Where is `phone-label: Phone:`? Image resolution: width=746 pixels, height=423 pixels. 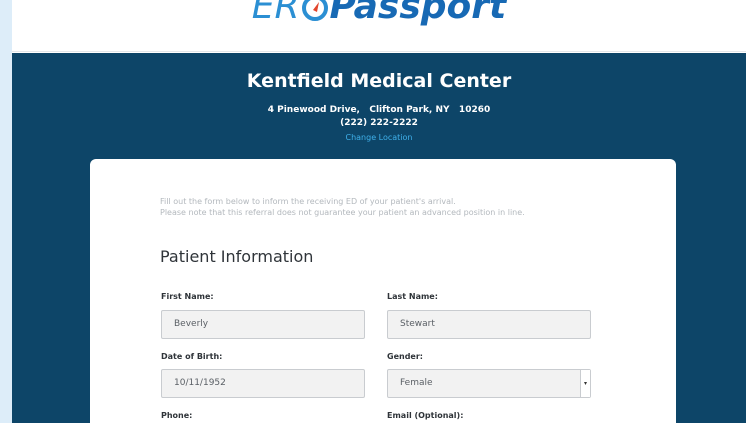
phone-label: Phone: is located at coordinates (177, 415).